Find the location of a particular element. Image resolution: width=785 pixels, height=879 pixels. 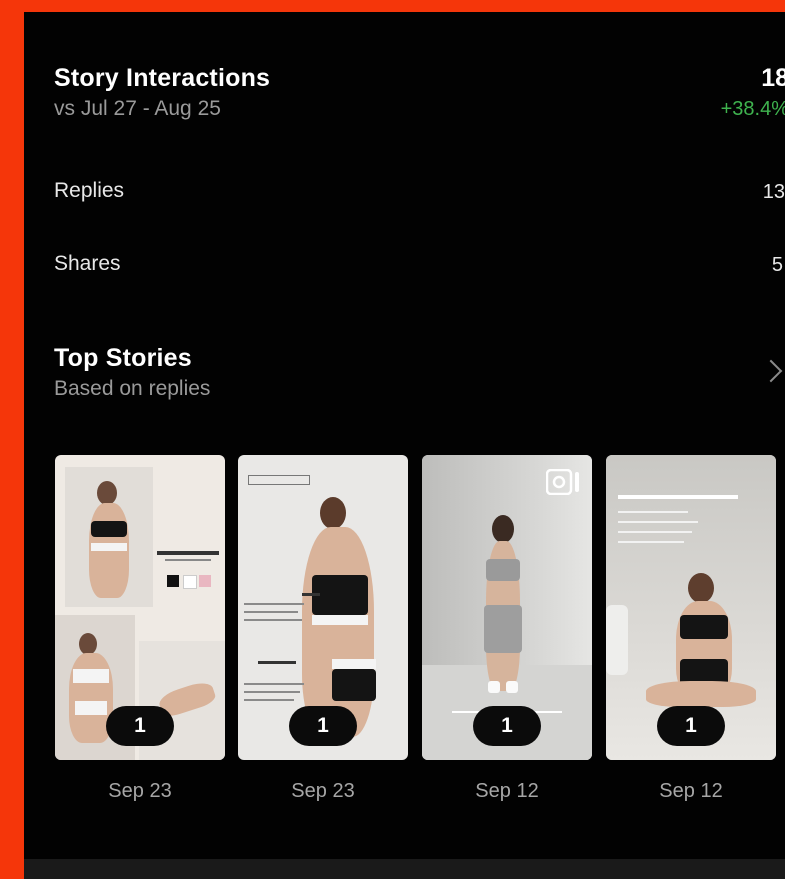

metric-label: Replies is located at coordinates (89, 190).